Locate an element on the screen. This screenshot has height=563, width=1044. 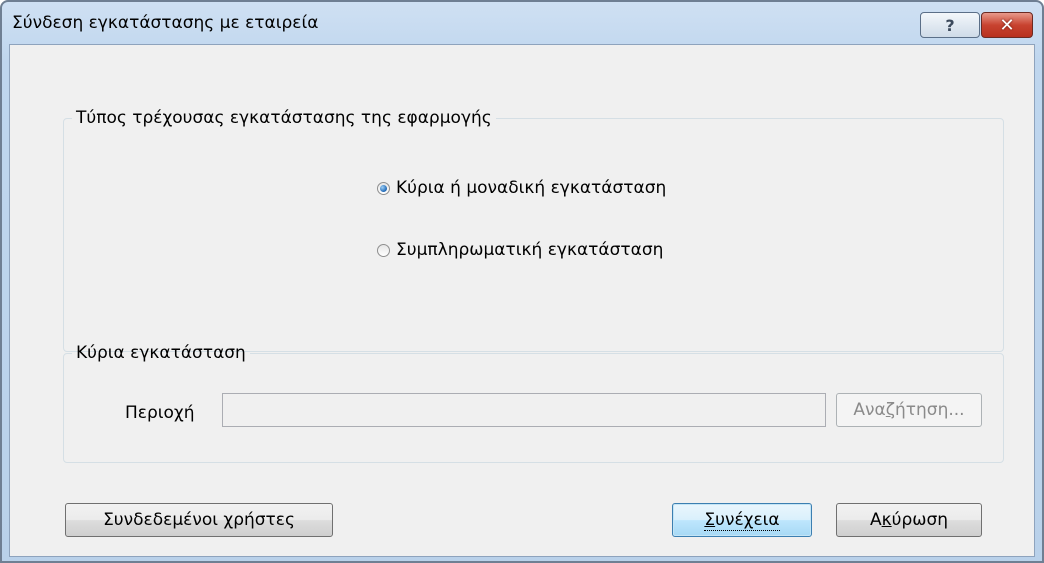
continue-button: Συνέχεια is located at coordinates (742, 520).